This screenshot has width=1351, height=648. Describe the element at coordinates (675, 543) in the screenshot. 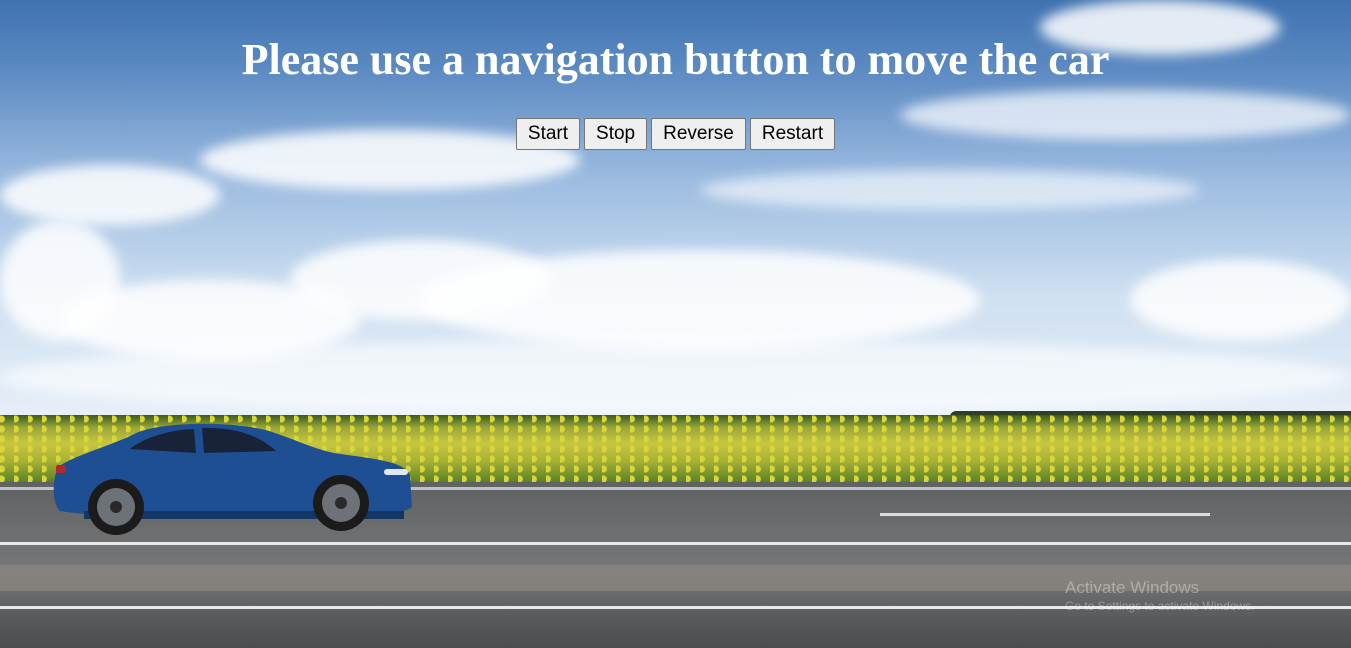

I see `road-line` at that location.